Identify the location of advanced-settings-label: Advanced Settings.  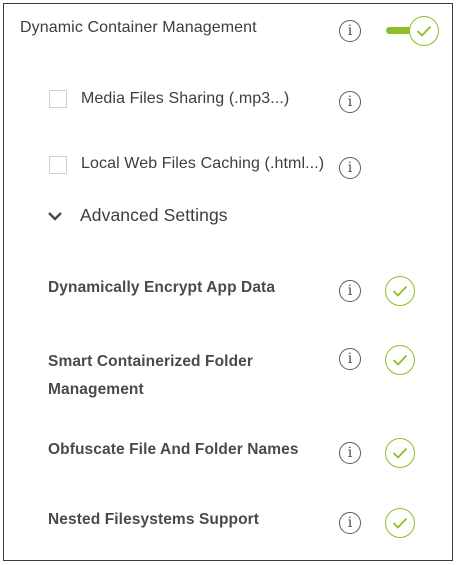
(154, 215).